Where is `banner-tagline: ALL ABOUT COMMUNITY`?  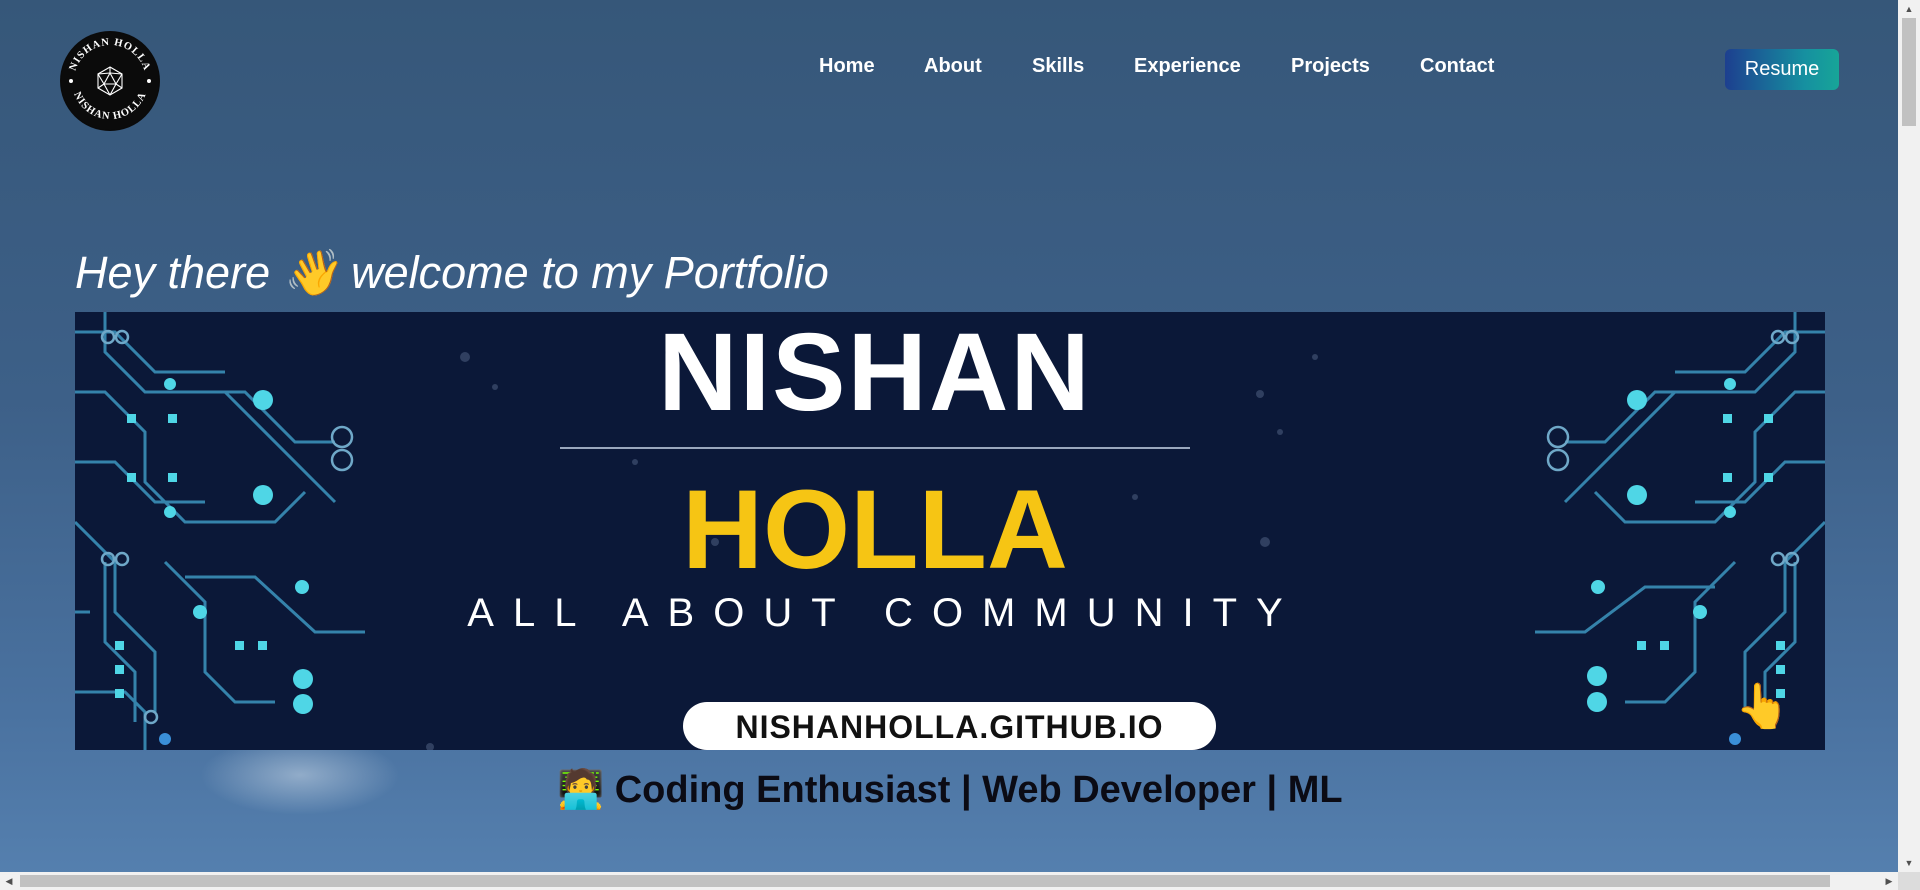 banner-tagline: ALL ABOUT COMMUNITY is located at coordinates (884, 613).